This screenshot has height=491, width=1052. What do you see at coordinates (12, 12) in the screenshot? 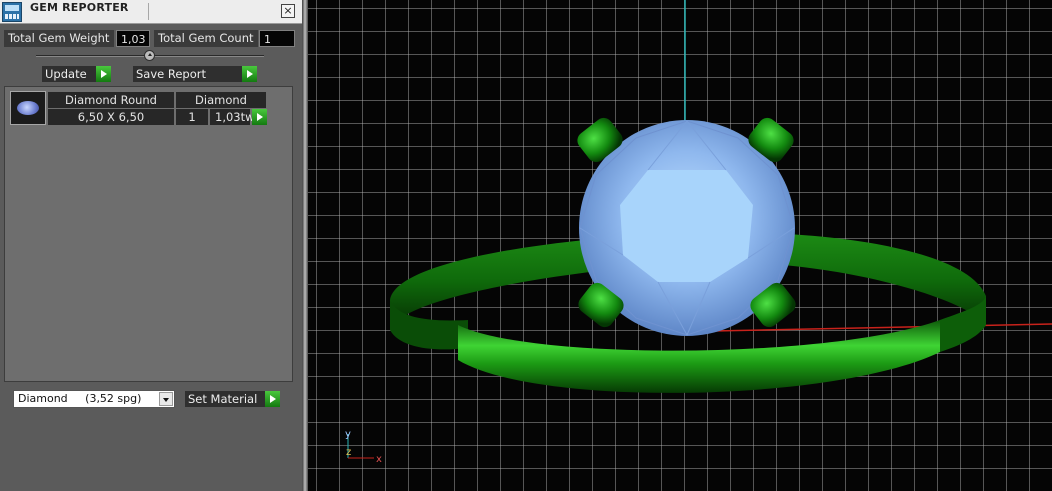
I see `gem-reporter-app-icon` at bounding box center [12, 12].